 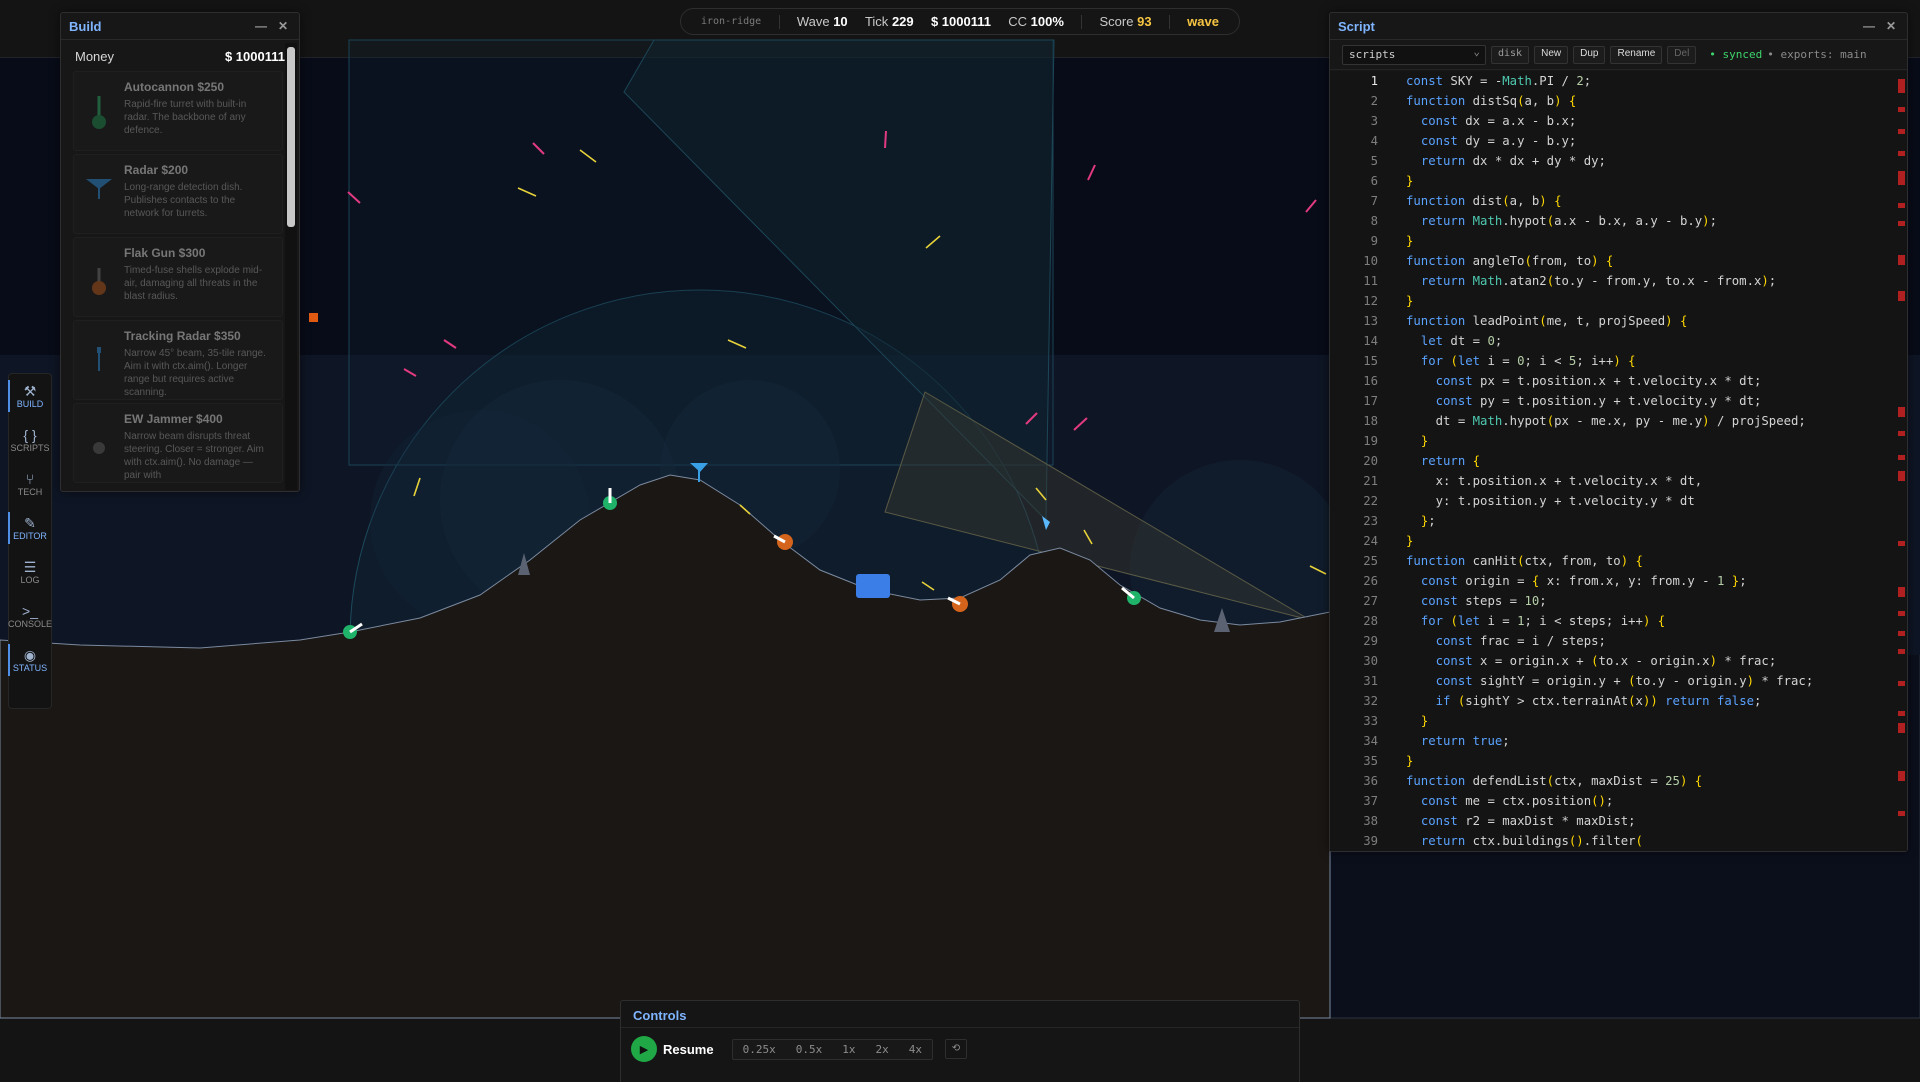 I want to click on resume-label: Resume, so click(x=688, y=1049).